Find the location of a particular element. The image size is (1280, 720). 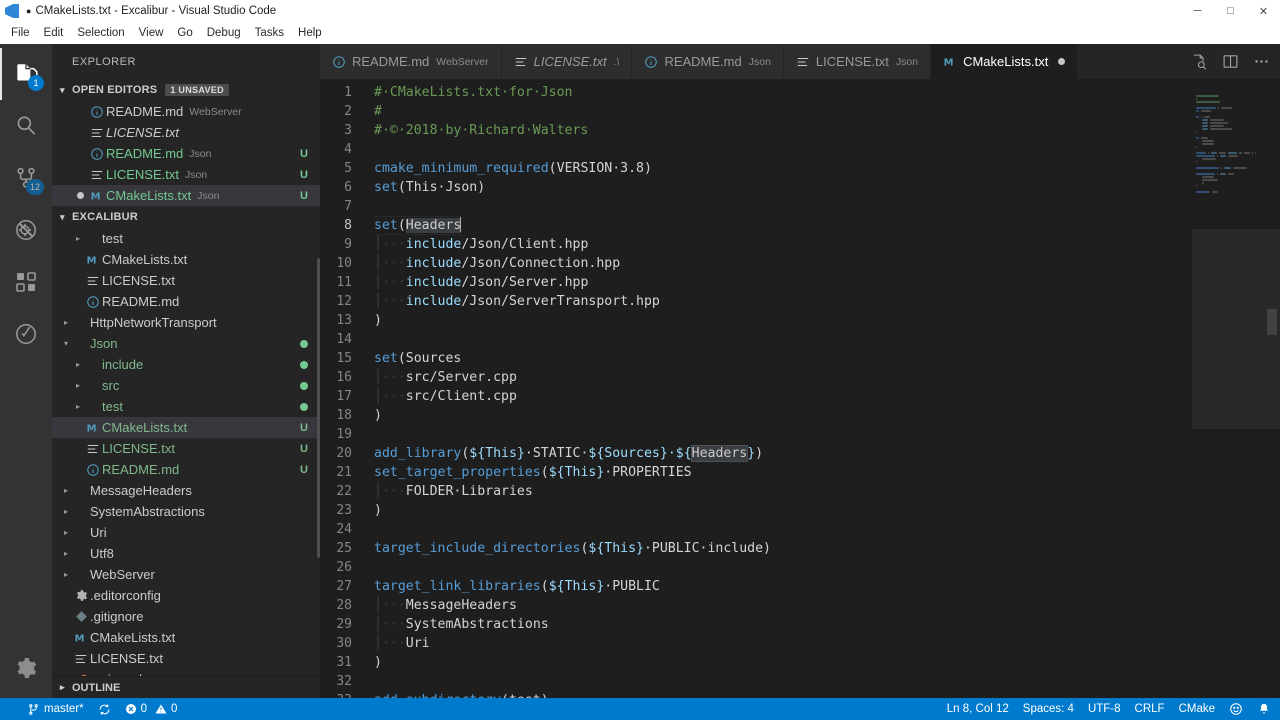

code-text: │···include/Json/ServerTransport.hpp is located at coordinates (517, 301).